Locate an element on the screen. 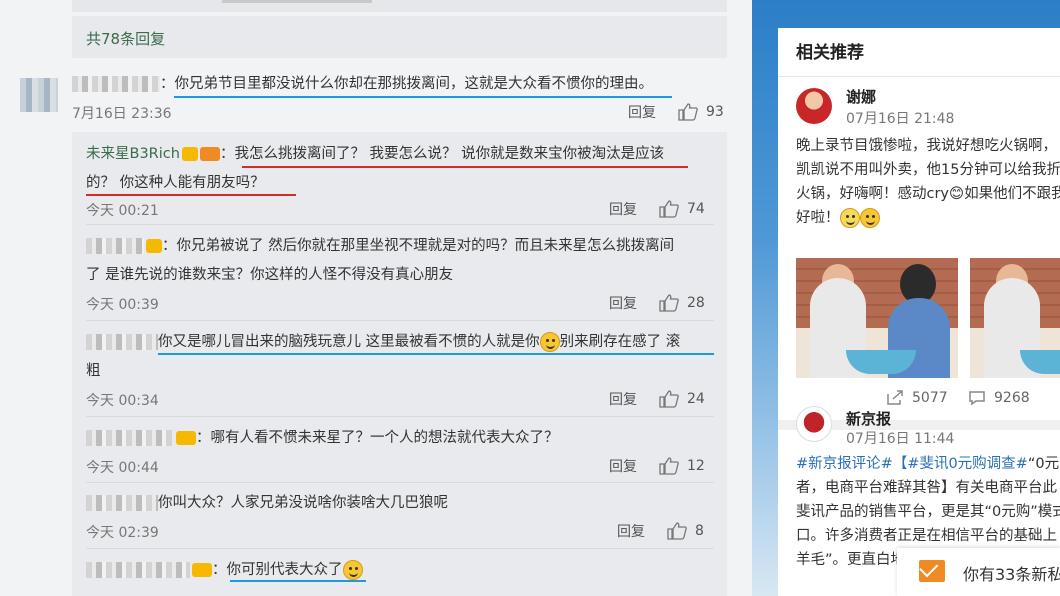 The height and width of the screenshot is (596, 1060). repost-icon is located at coordinates (895, 397).